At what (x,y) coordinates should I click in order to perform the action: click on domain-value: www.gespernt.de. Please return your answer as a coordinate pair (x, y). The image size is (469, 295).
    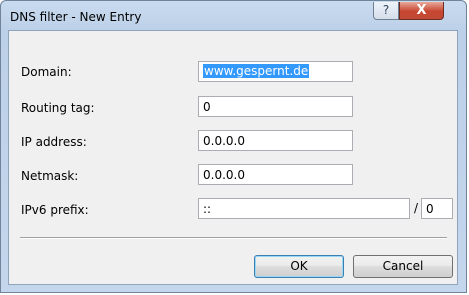
    Looking at the image, I should click on (256, 71).